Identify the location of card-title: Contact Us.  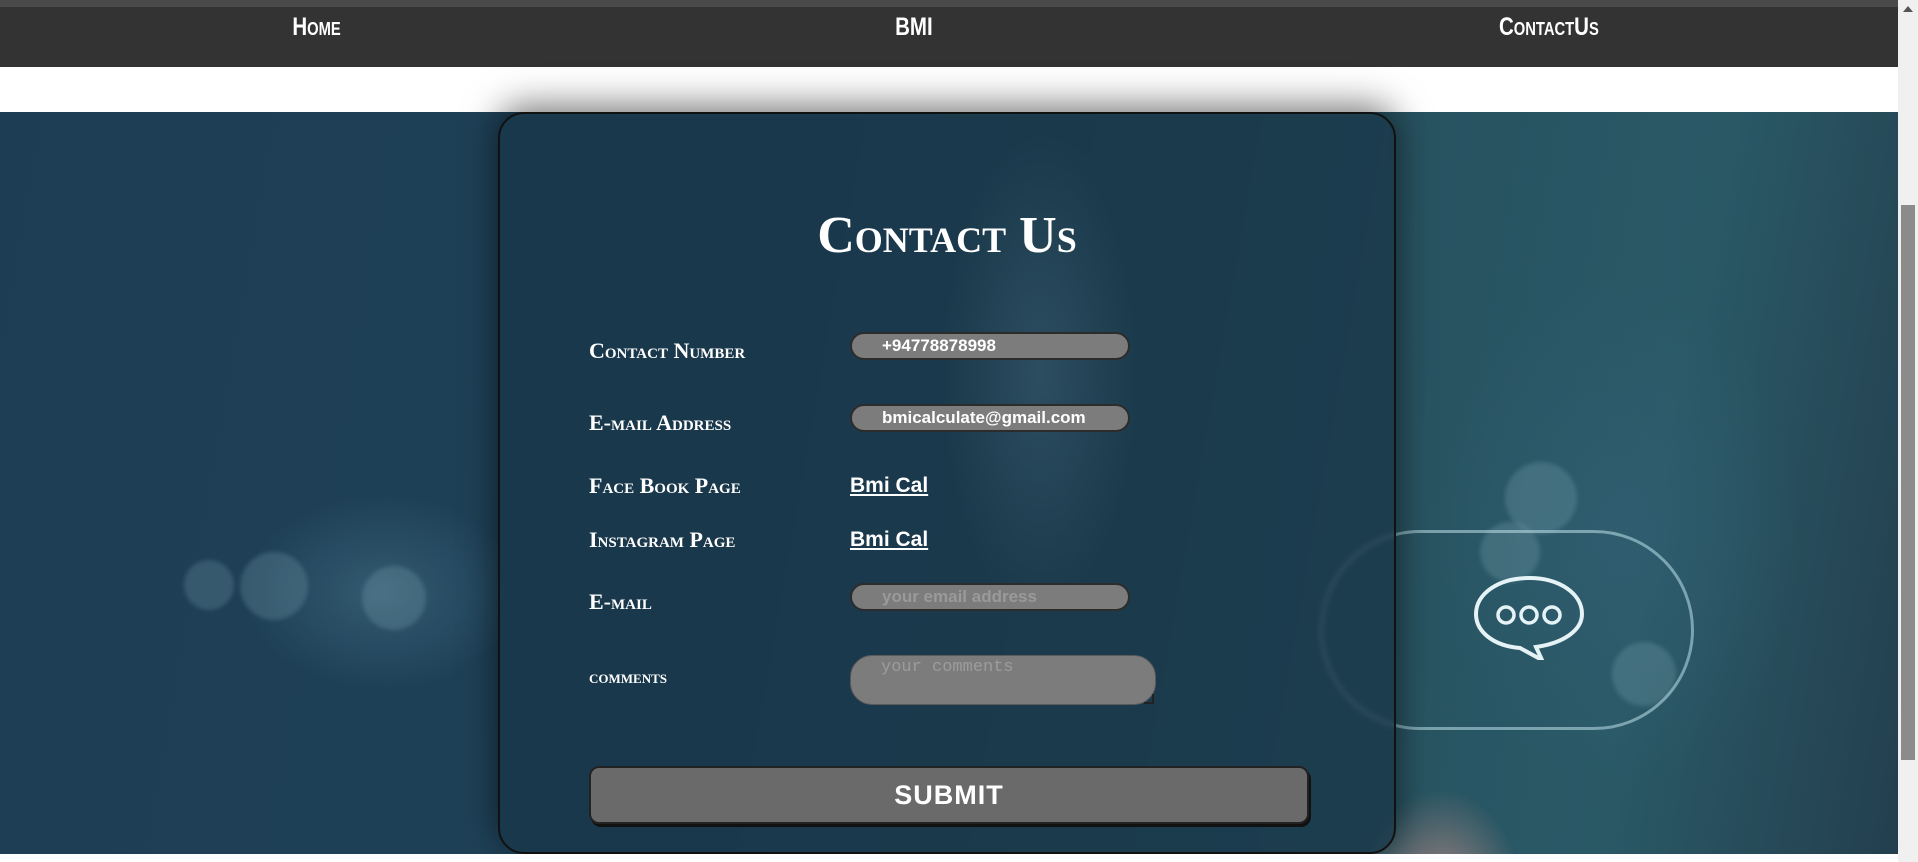
(947, 235).